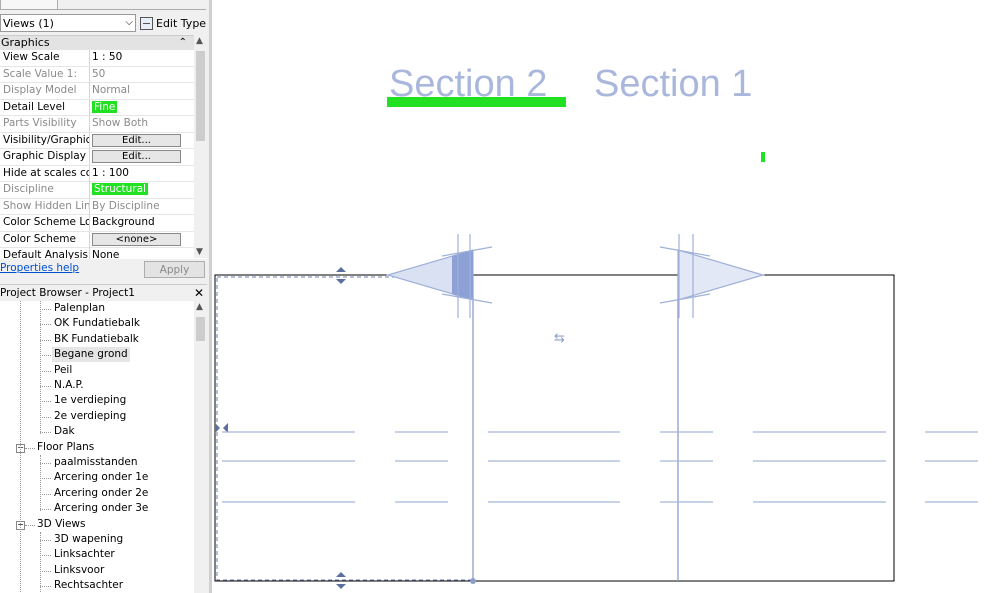 The width and height of the screenshot is (999, 593). What do you see at coordinates (712, 276) in the screenshot?
I see `section-1-head` at bounding box center [712, 276].